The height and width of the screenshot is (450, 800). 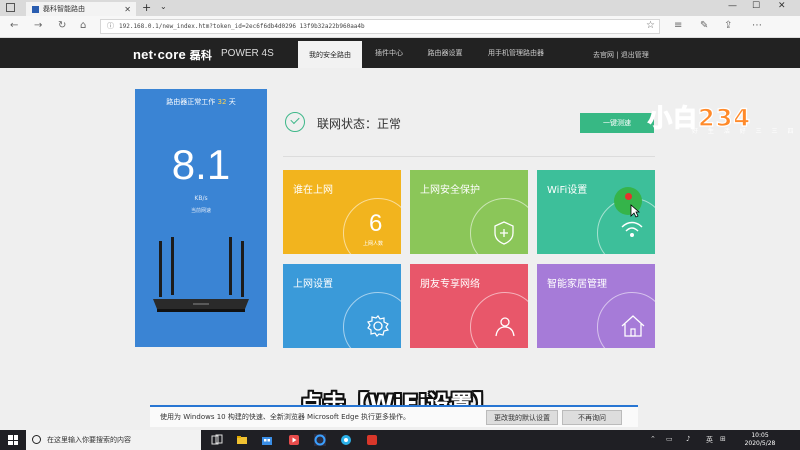 I want to click on brand-logo: net·core 磊科, so click(x=172, y=55).